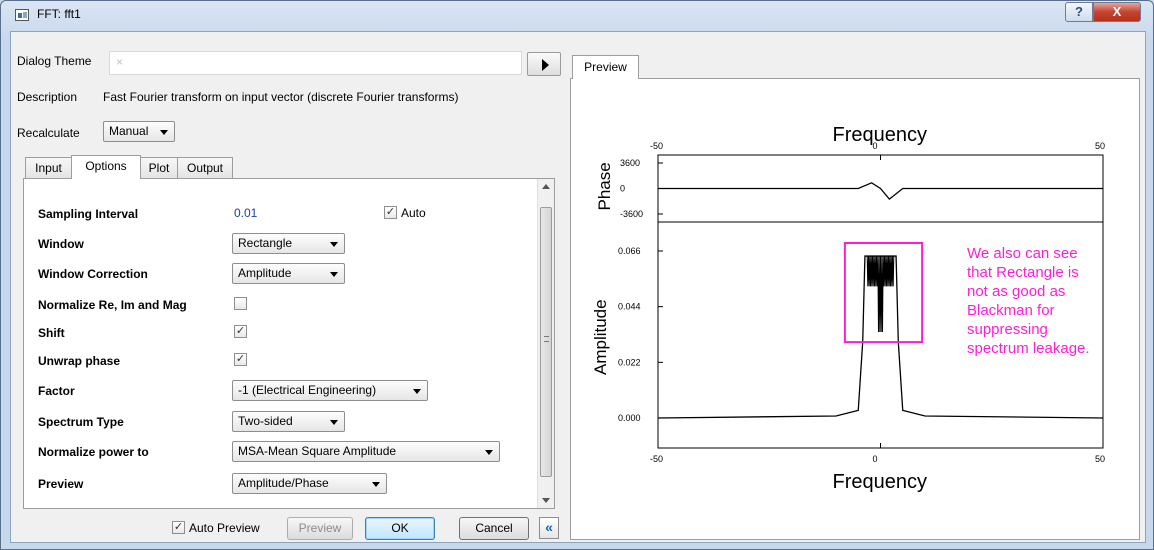 This screenshot has height=550, width=1154. I want to click on preview-type-label: Preview, so click(61, 484).